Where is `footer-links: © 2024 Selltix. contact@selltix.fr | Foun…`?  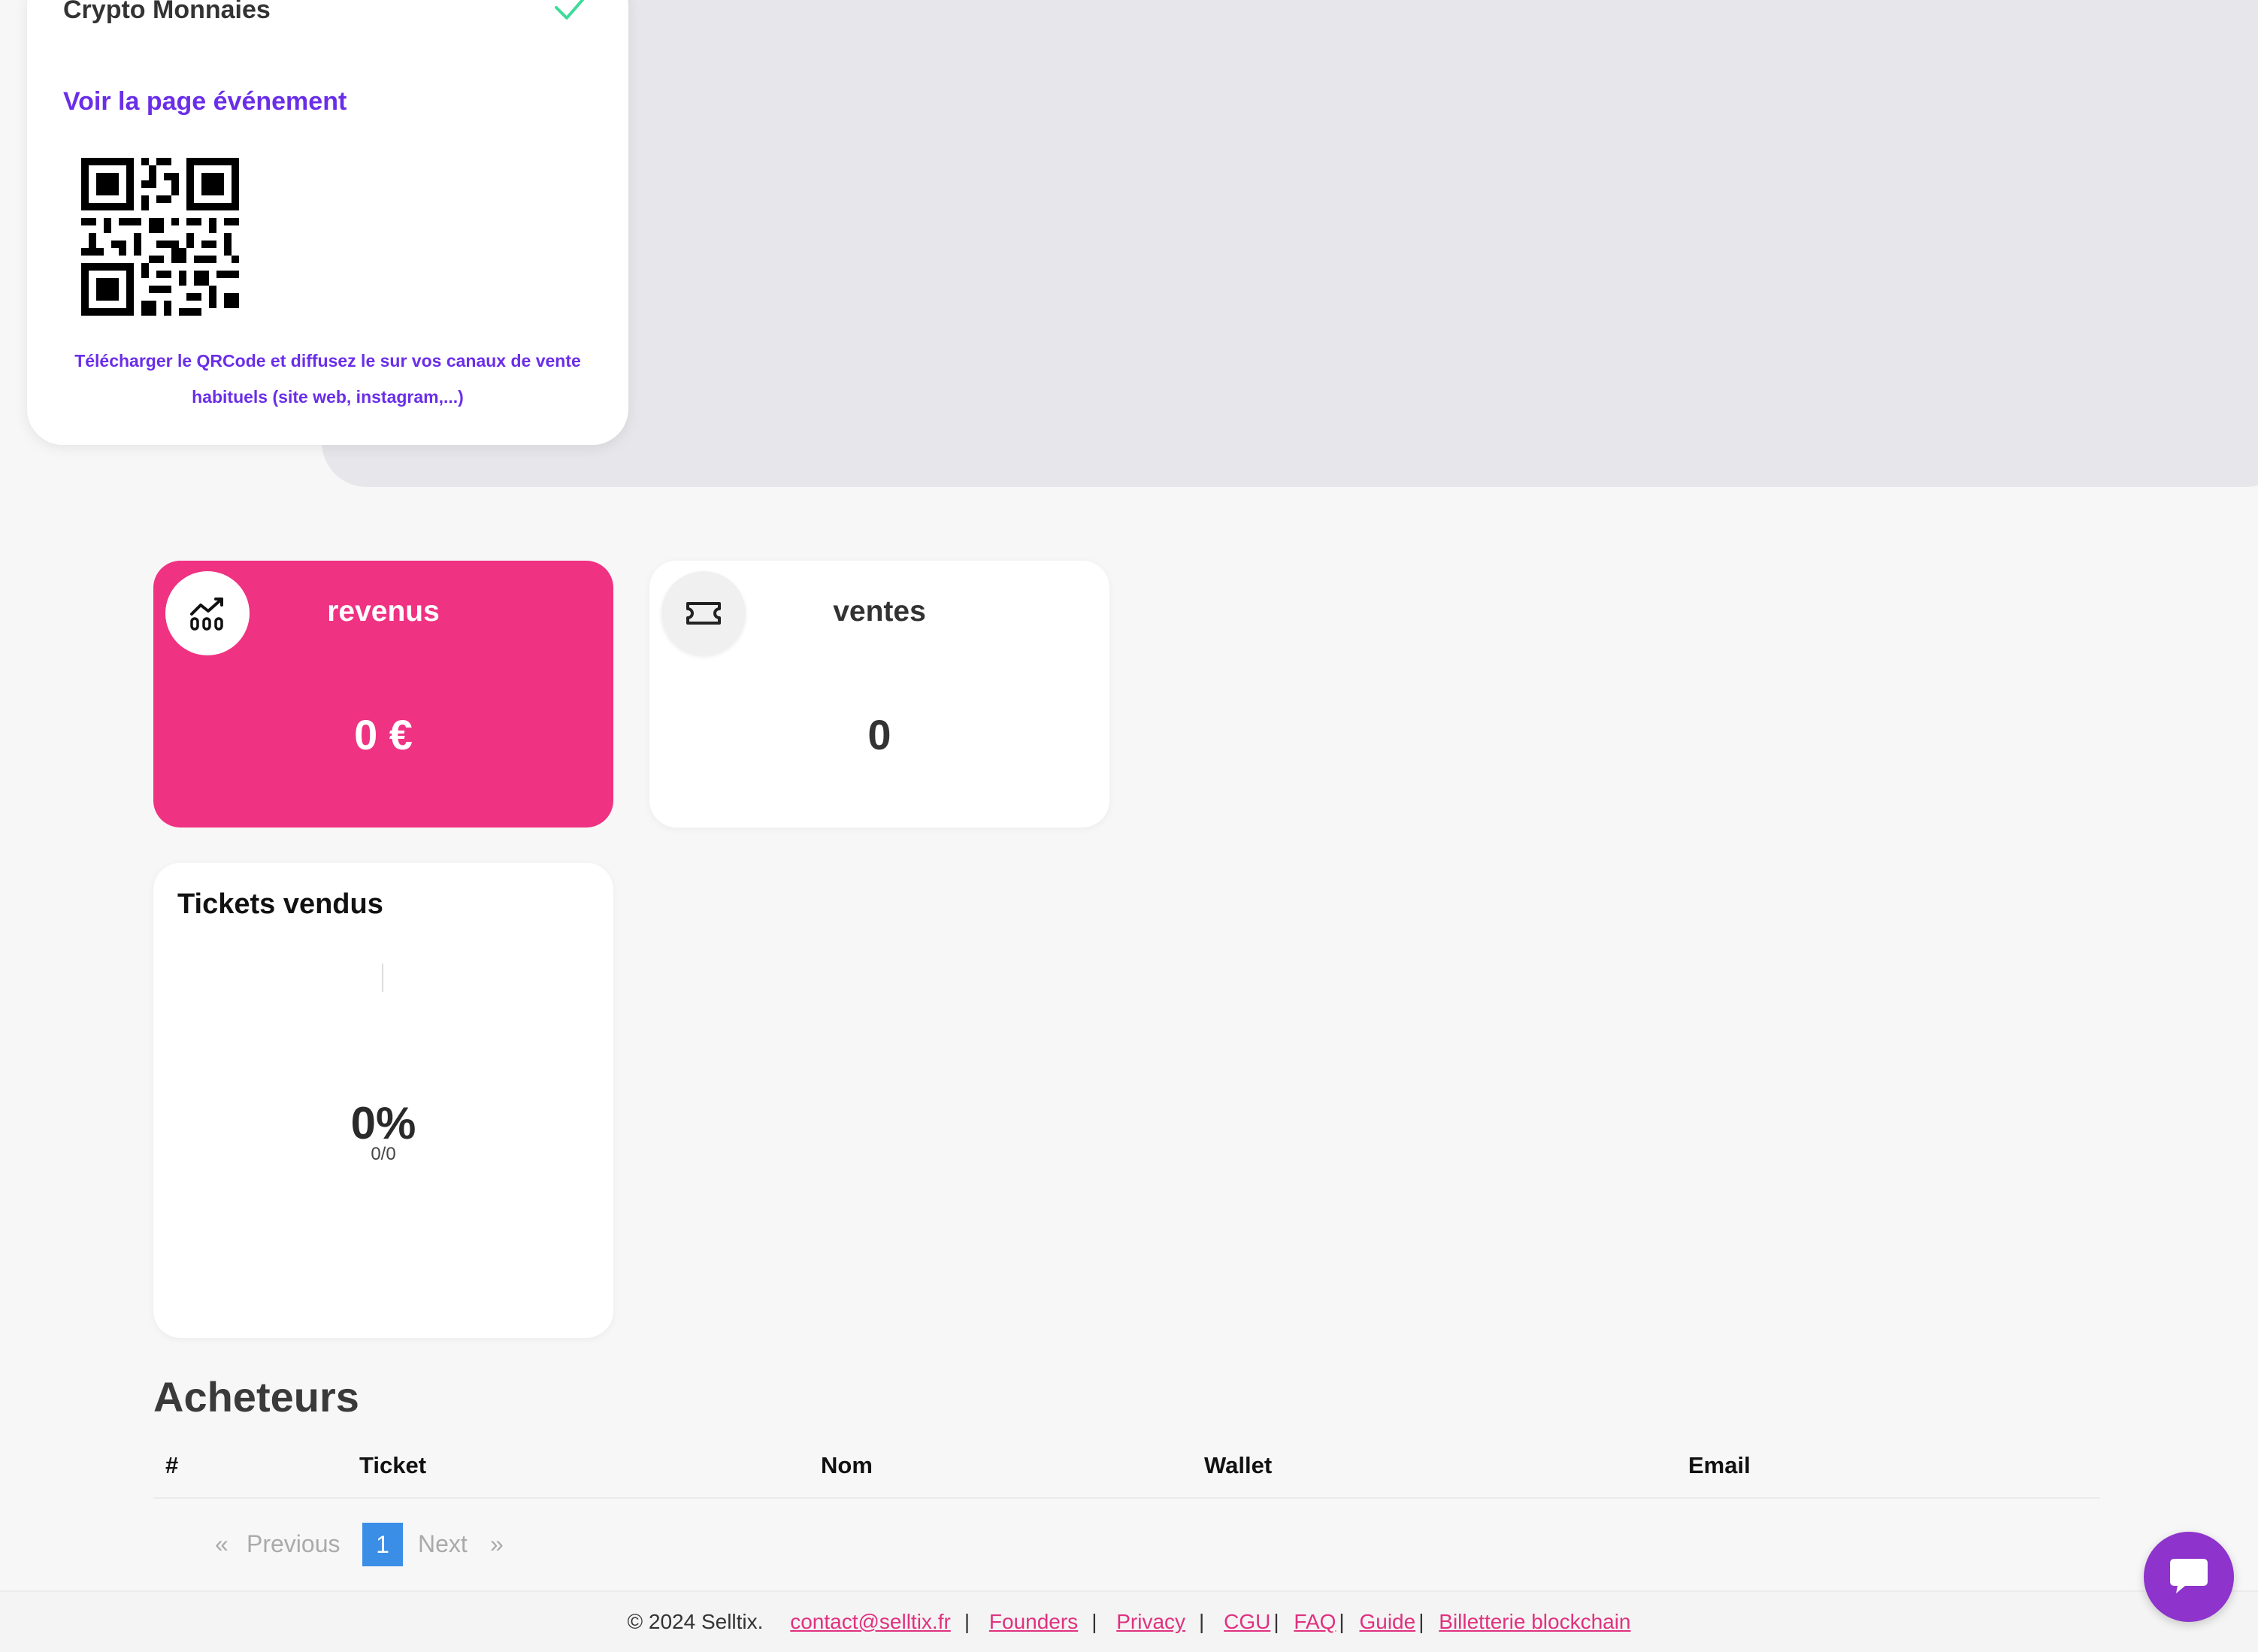 footer-links: © 2024 Selltix. contact@selltix.fr | Foun… is located at coordinates (1129, 1622).